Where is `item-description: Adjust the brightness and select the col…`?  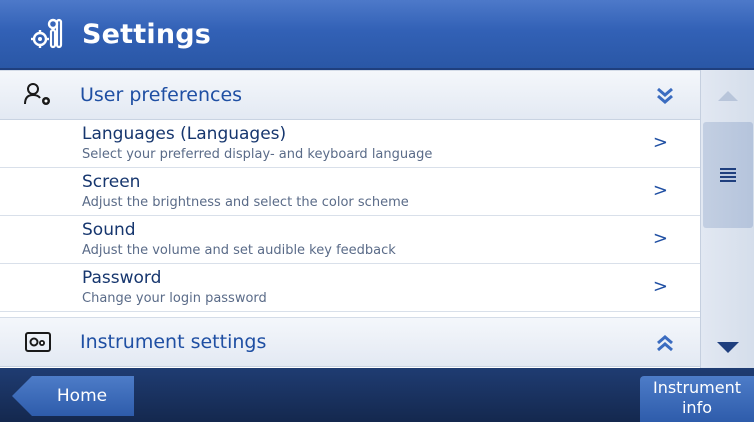 item-description: Adjust the brightness and select the col… is located at coordinates (245, 202).